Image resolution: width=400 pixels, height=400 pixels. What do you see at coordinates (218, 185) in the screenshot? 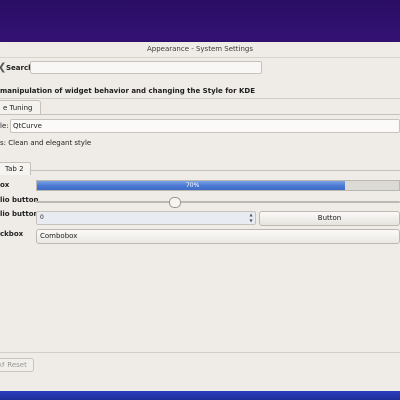
I see `progress-bar: 70%` at bounding box center [218, 185].